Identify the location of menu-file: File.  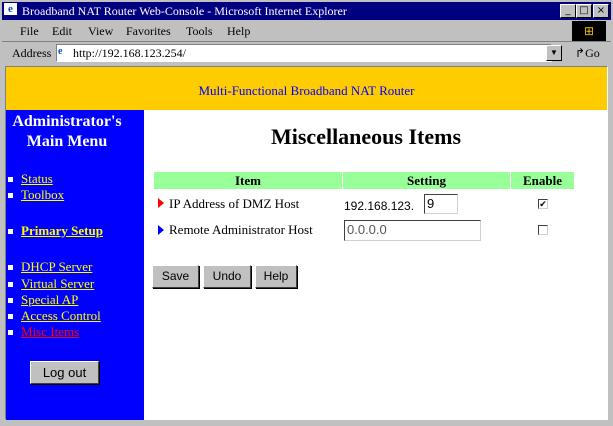
(29, 31).